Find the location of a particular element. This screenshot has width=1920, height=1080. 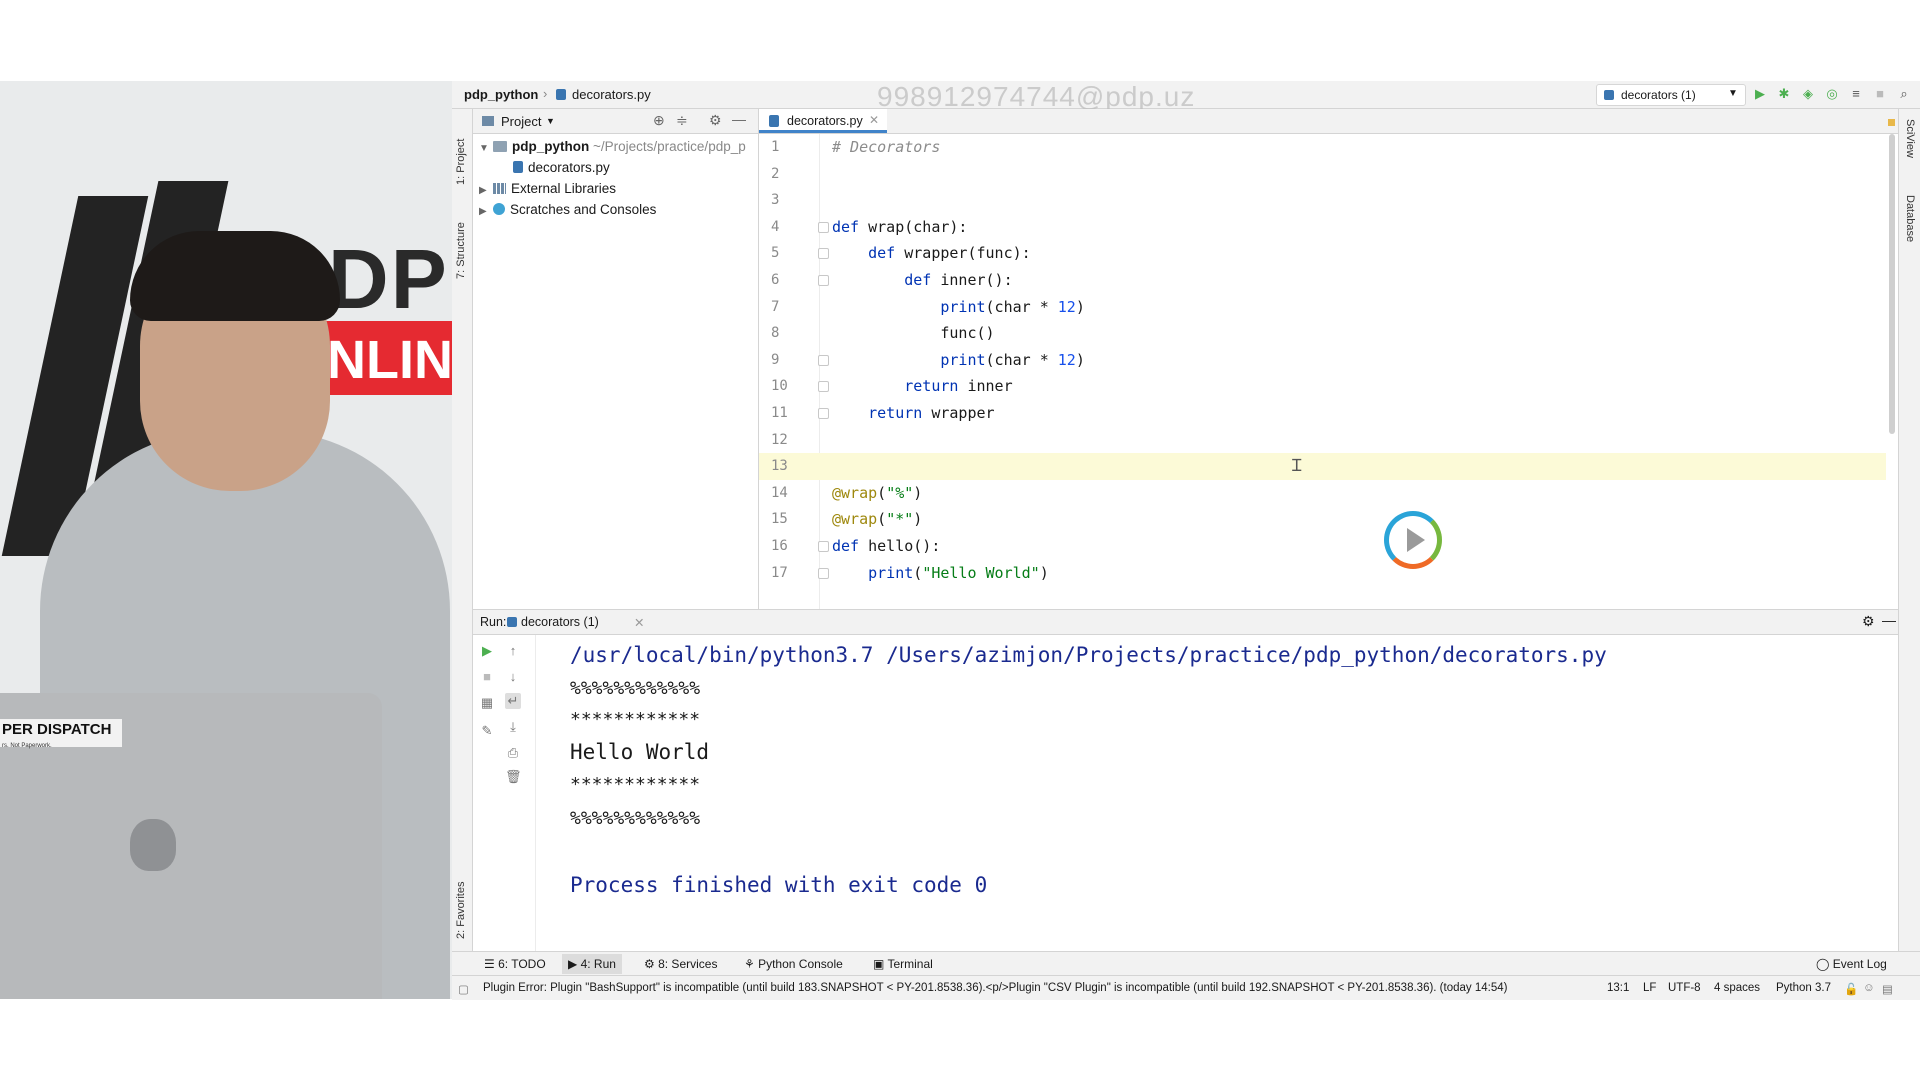

tree-item-scratches: ▶ Scratches and Consoles is located at coordinates (567, 209).